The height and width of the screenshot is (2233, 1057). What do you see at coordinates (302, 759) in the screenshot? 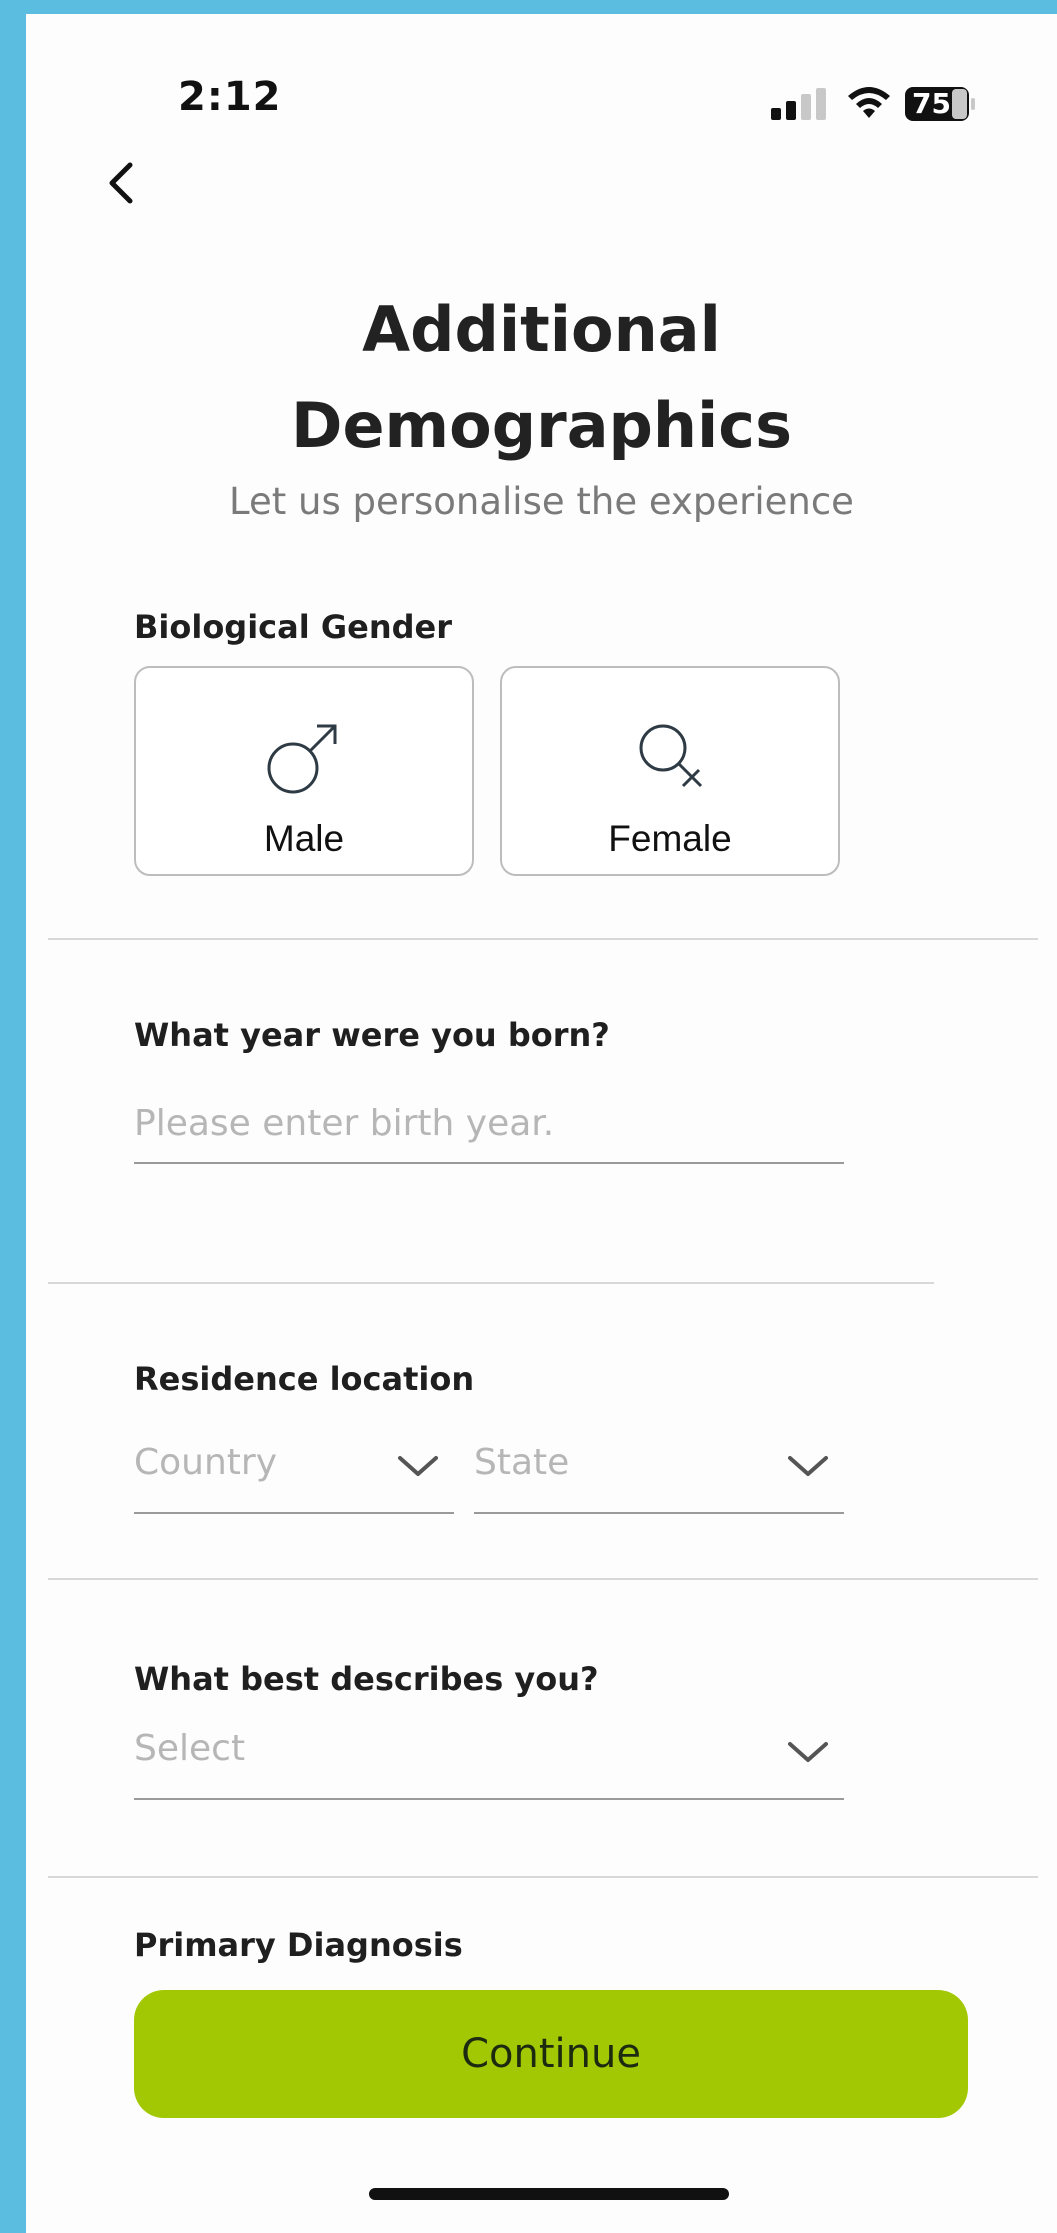
I see `male-symbol-icon` at bounding box center [302, 759].